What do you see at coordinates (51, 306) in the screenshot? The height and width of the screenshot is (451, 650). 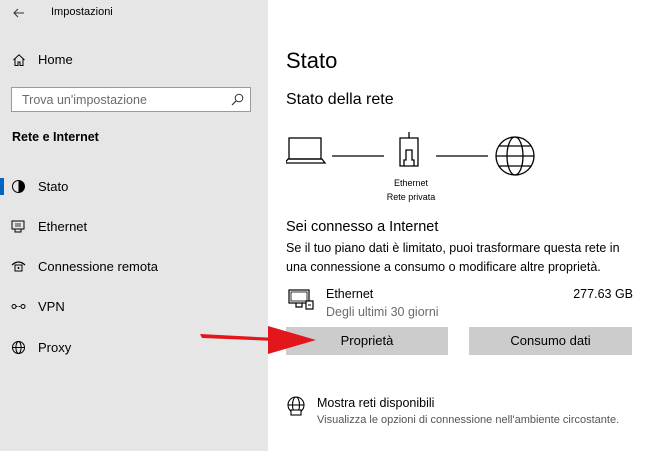 I see `sidebar-item-label: VPN` at bounding box center [51, 306].